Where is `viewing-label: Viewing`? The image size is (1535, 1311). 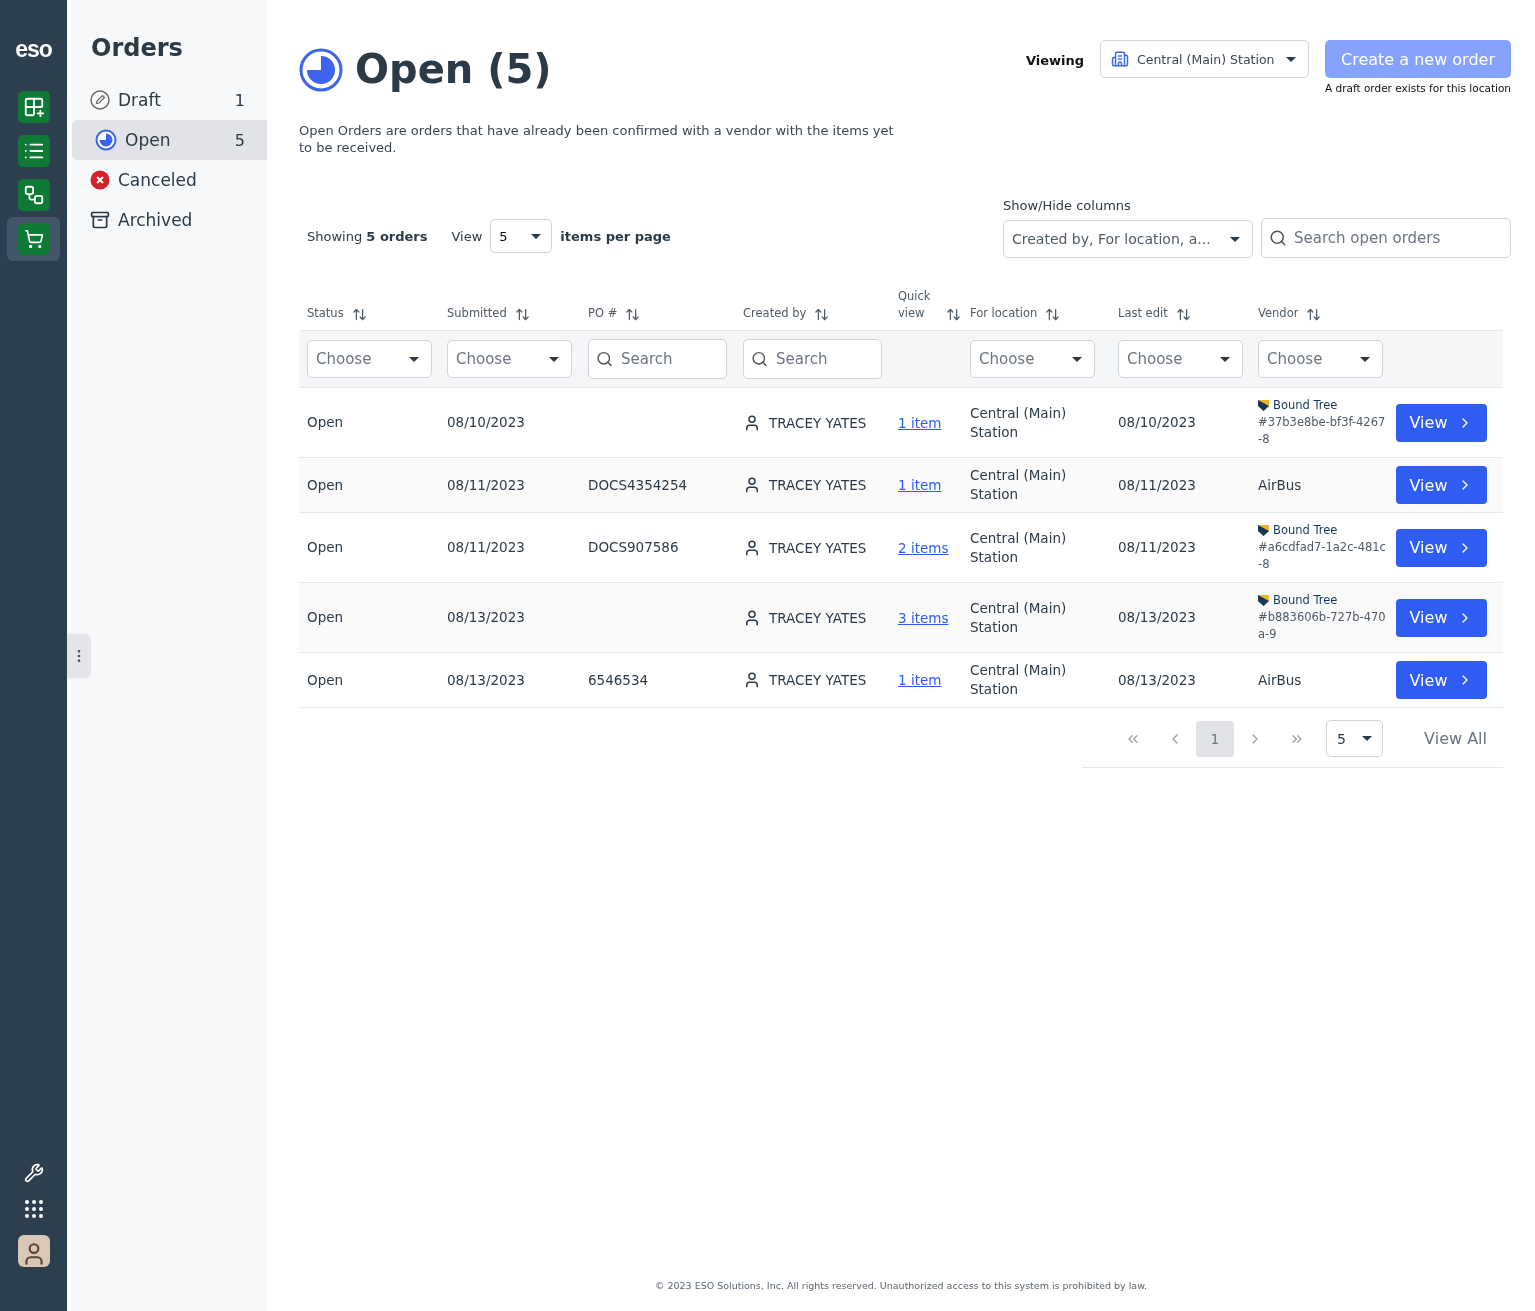
viewing-label: Viewing is located at coordinates (1054, 60).